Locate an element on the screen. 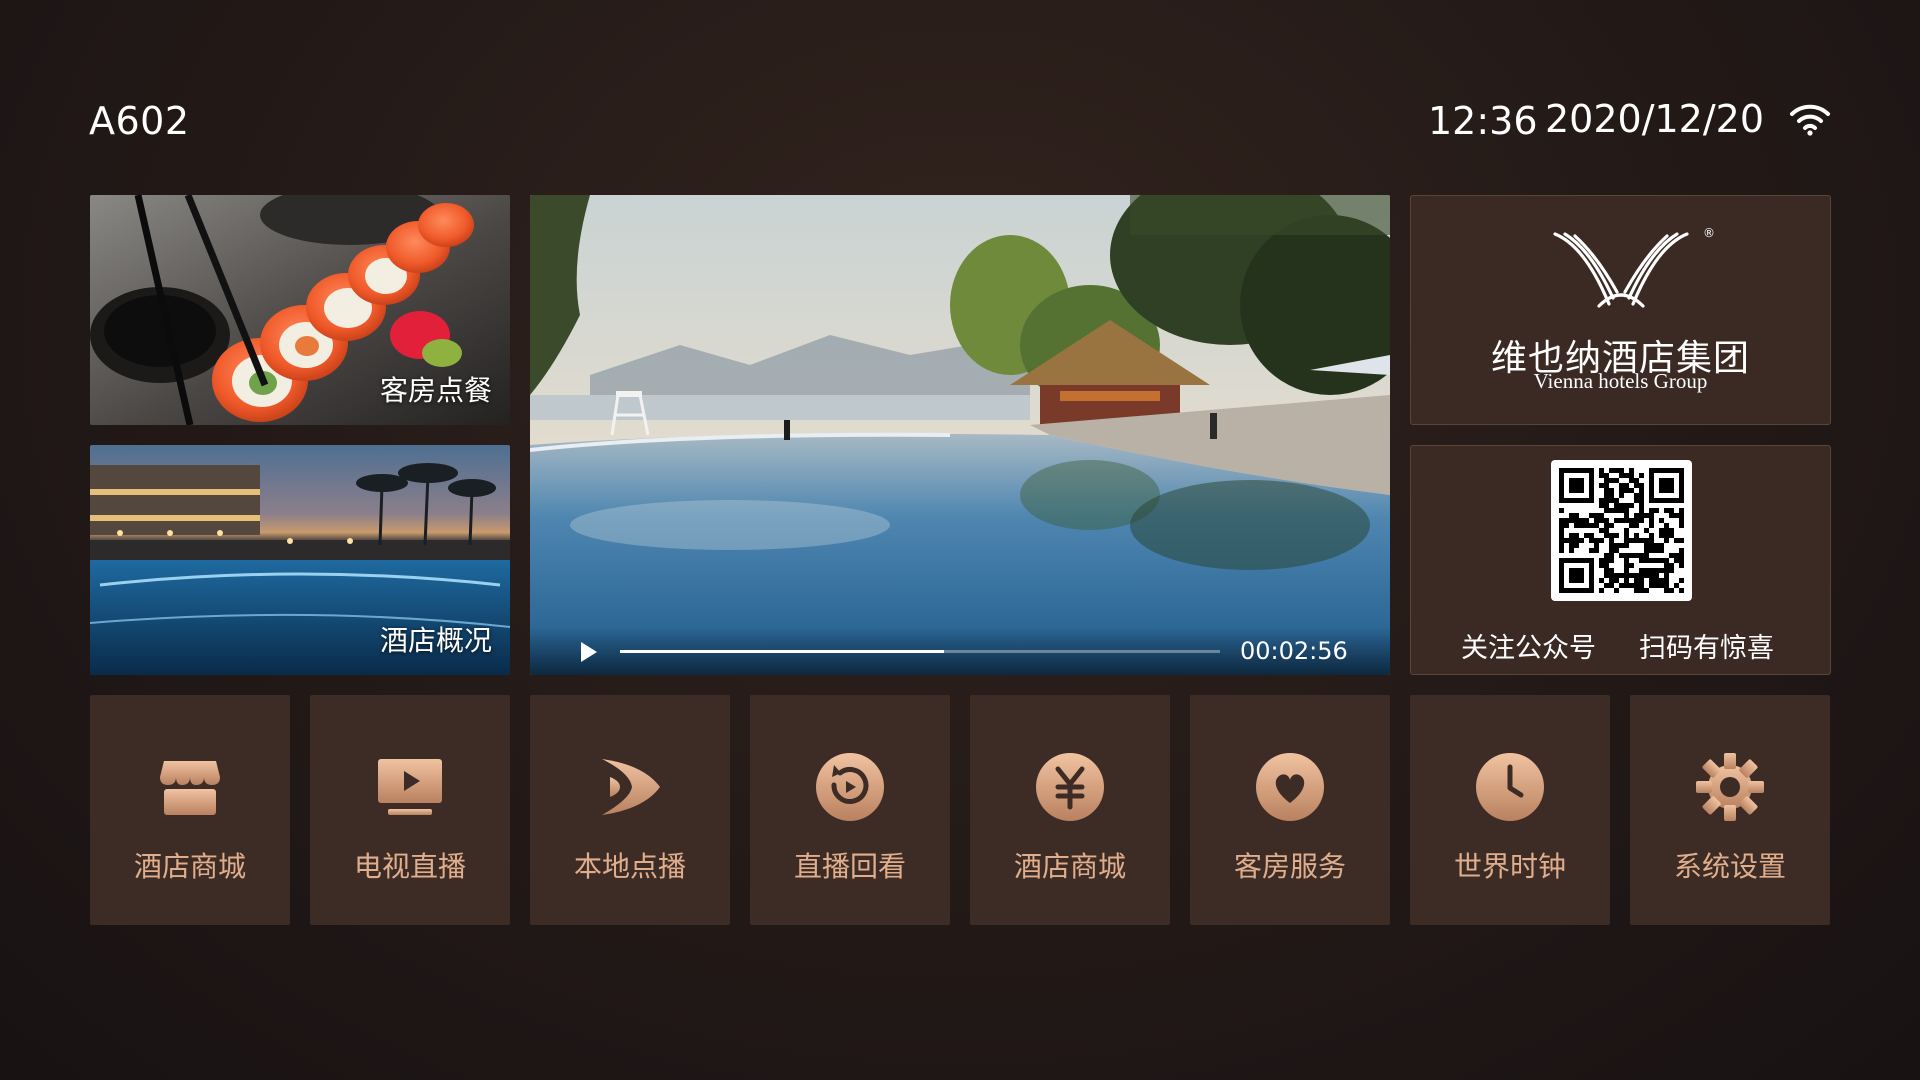 The width and height of the screenshot is (1920, 1080). menu-label: 直播回看 is located at coordinates (849, 866).